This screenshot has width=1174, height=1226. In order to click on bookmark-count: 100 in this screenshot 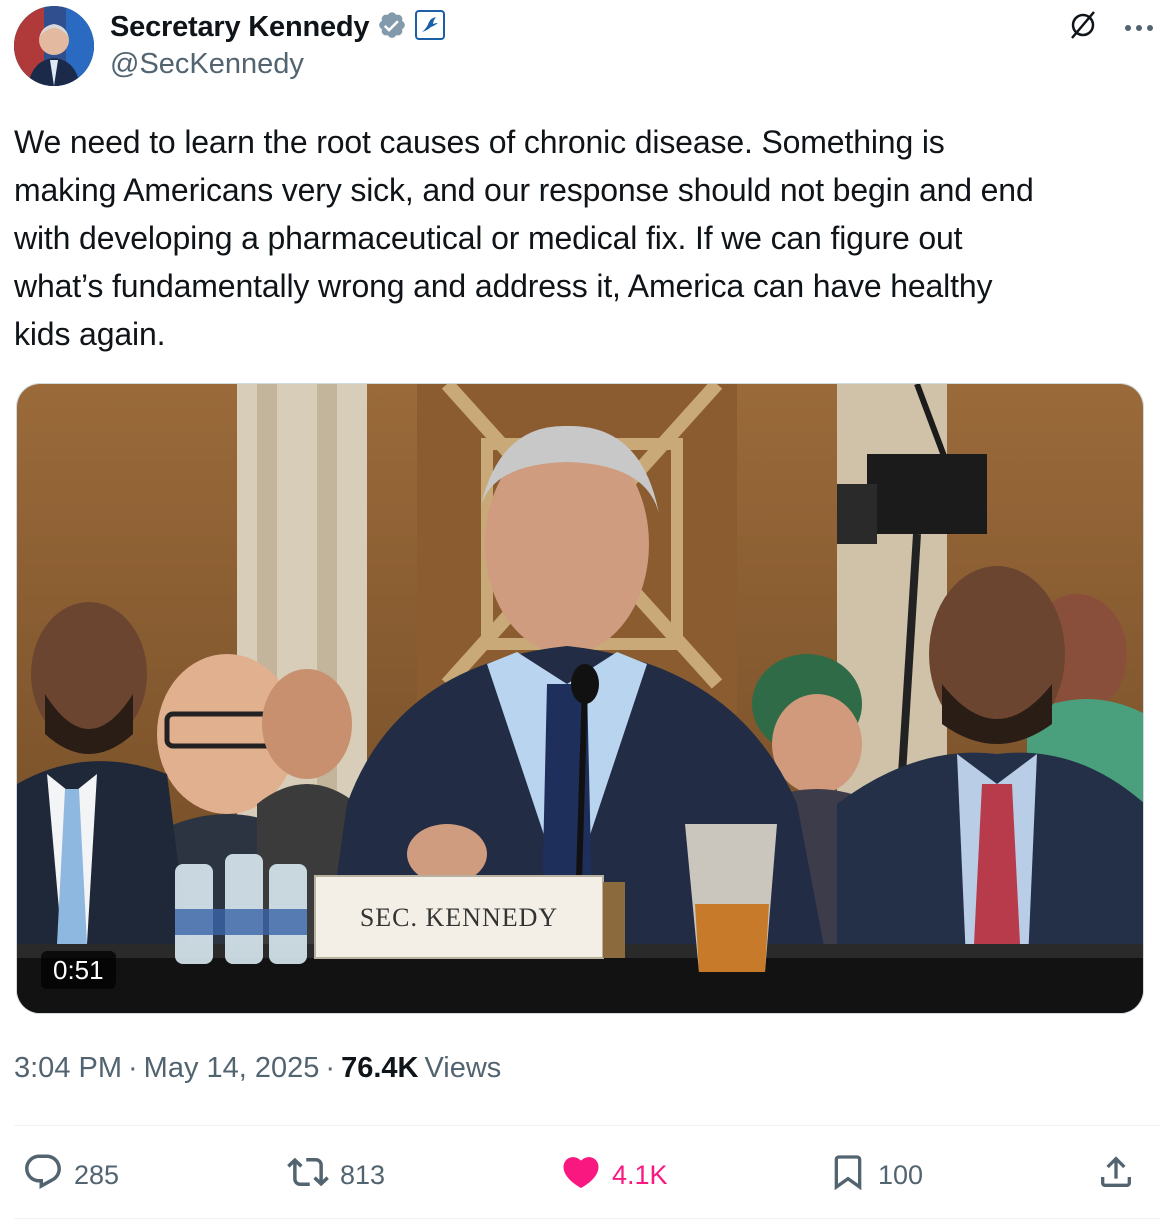, I will do `click(901, 1174)`.